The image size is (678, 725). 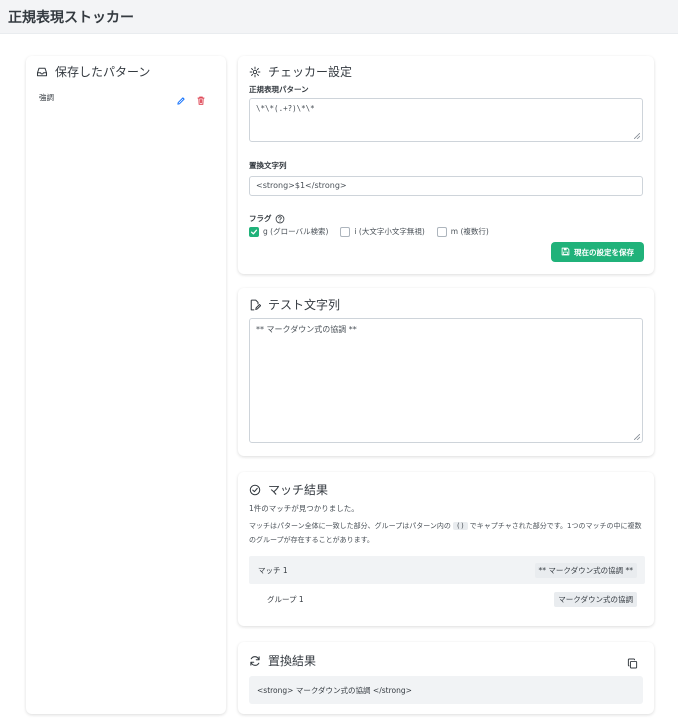 I want to click on checkbox-checked-icon, so click(x=254, y=231).